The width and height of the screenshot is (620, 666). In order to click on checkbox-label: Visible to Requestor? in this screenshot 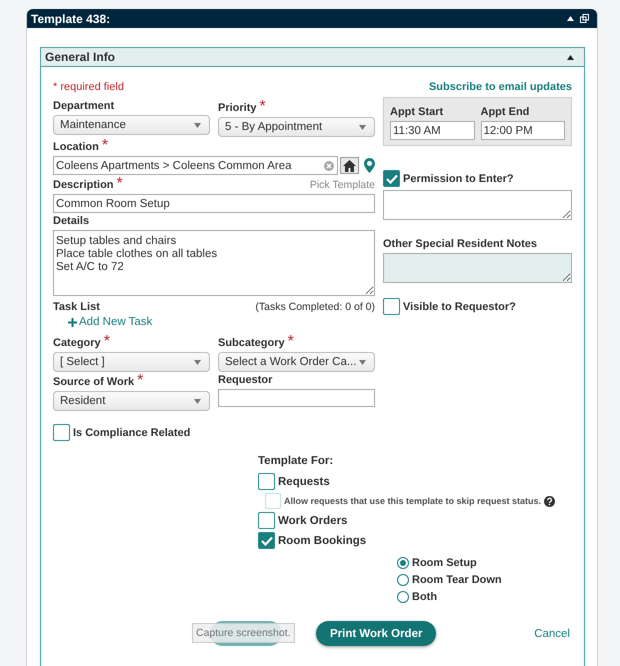, I will do `click(459, 306)`.